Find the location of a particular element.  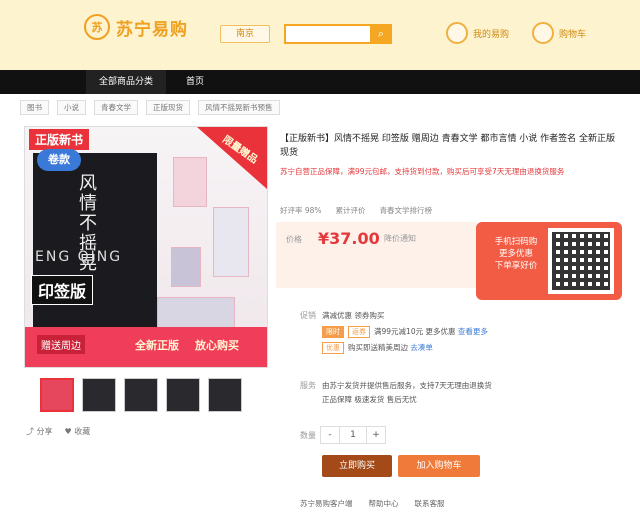

book-english-title: ENG QING is located at coordinates (79, 257).